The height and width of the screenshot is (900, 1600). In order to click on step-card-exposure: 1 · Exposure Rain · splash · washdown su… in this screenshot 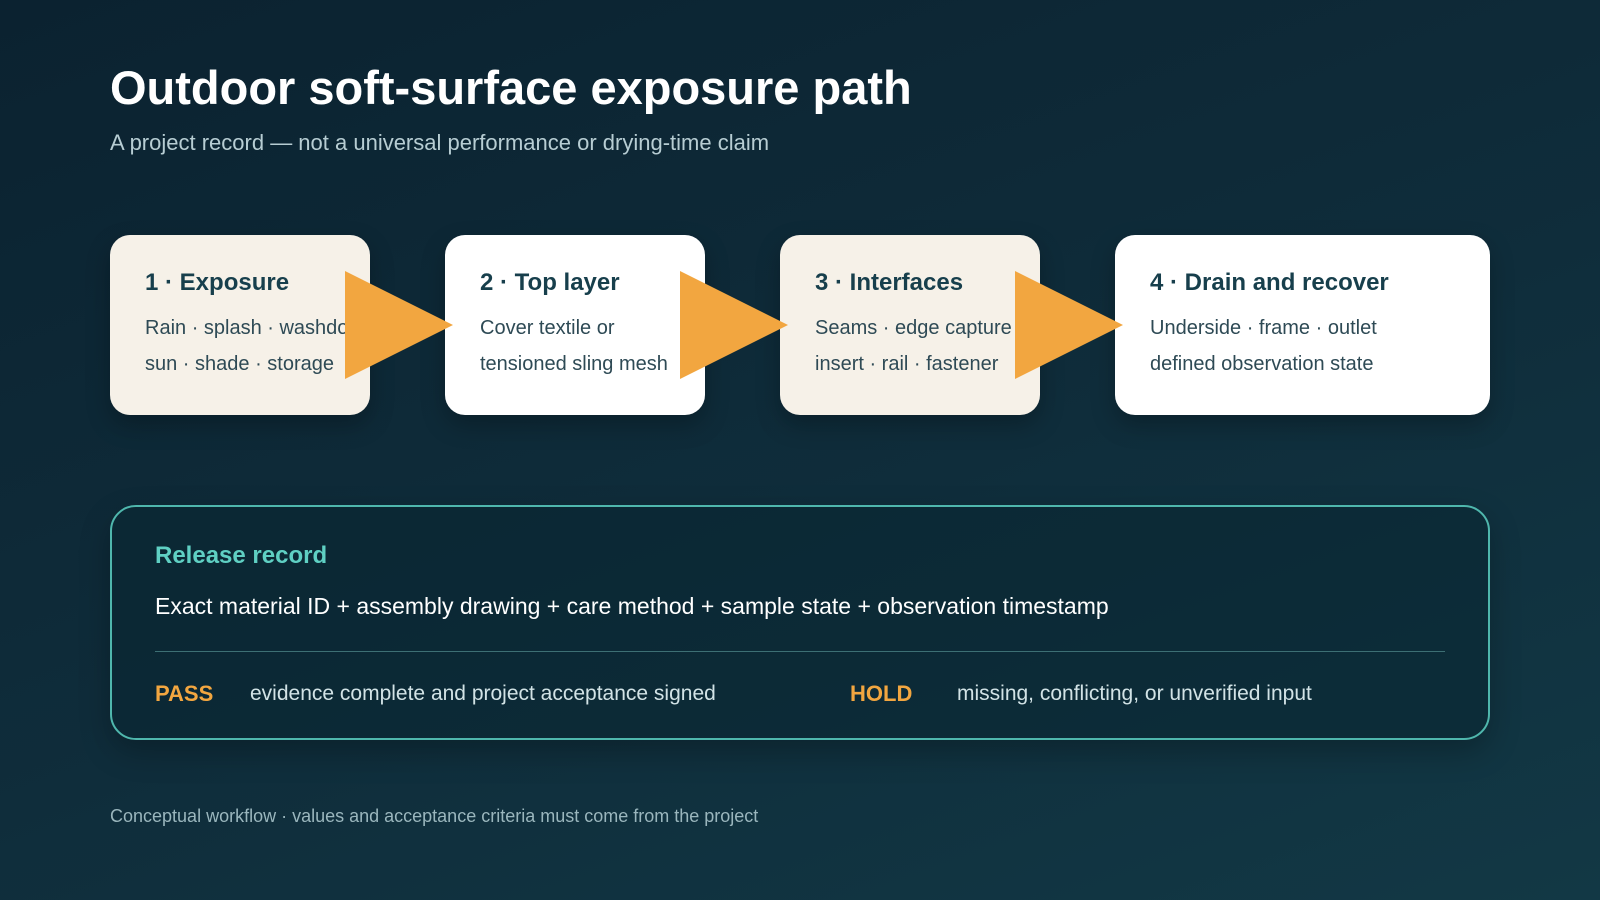, I will do `click(240, 325)`.